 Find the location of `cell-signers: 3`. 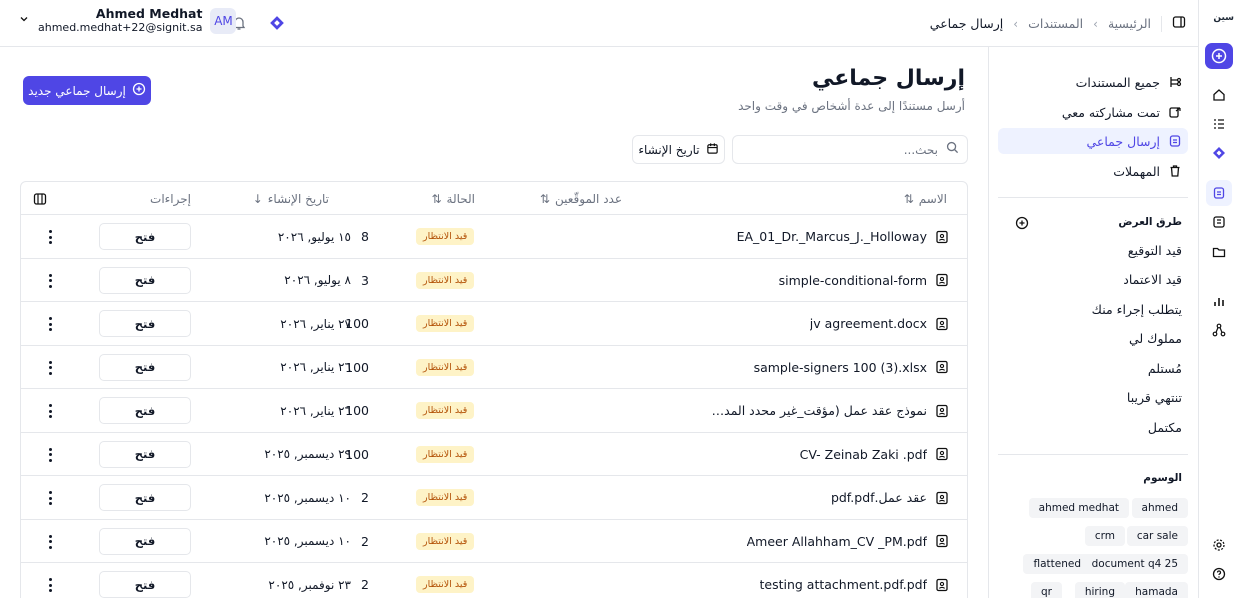

cell-signers: 3 is located at coordinates (365, 280).